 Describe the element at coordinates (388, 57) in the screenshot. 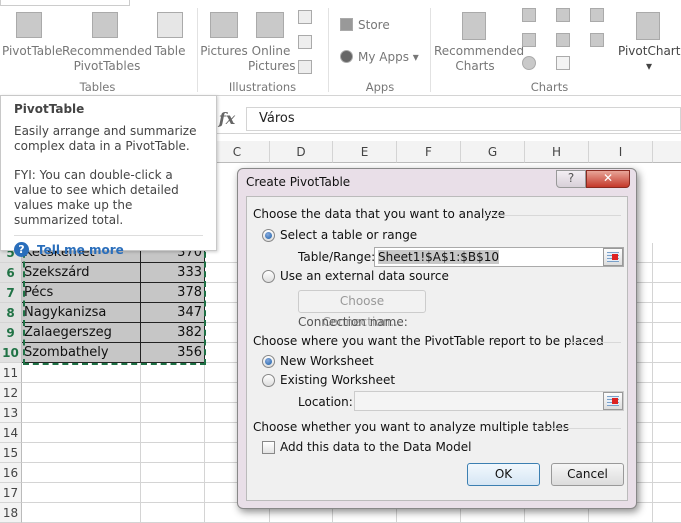

I see `my-apps-button: My Apps ▾` at that location.